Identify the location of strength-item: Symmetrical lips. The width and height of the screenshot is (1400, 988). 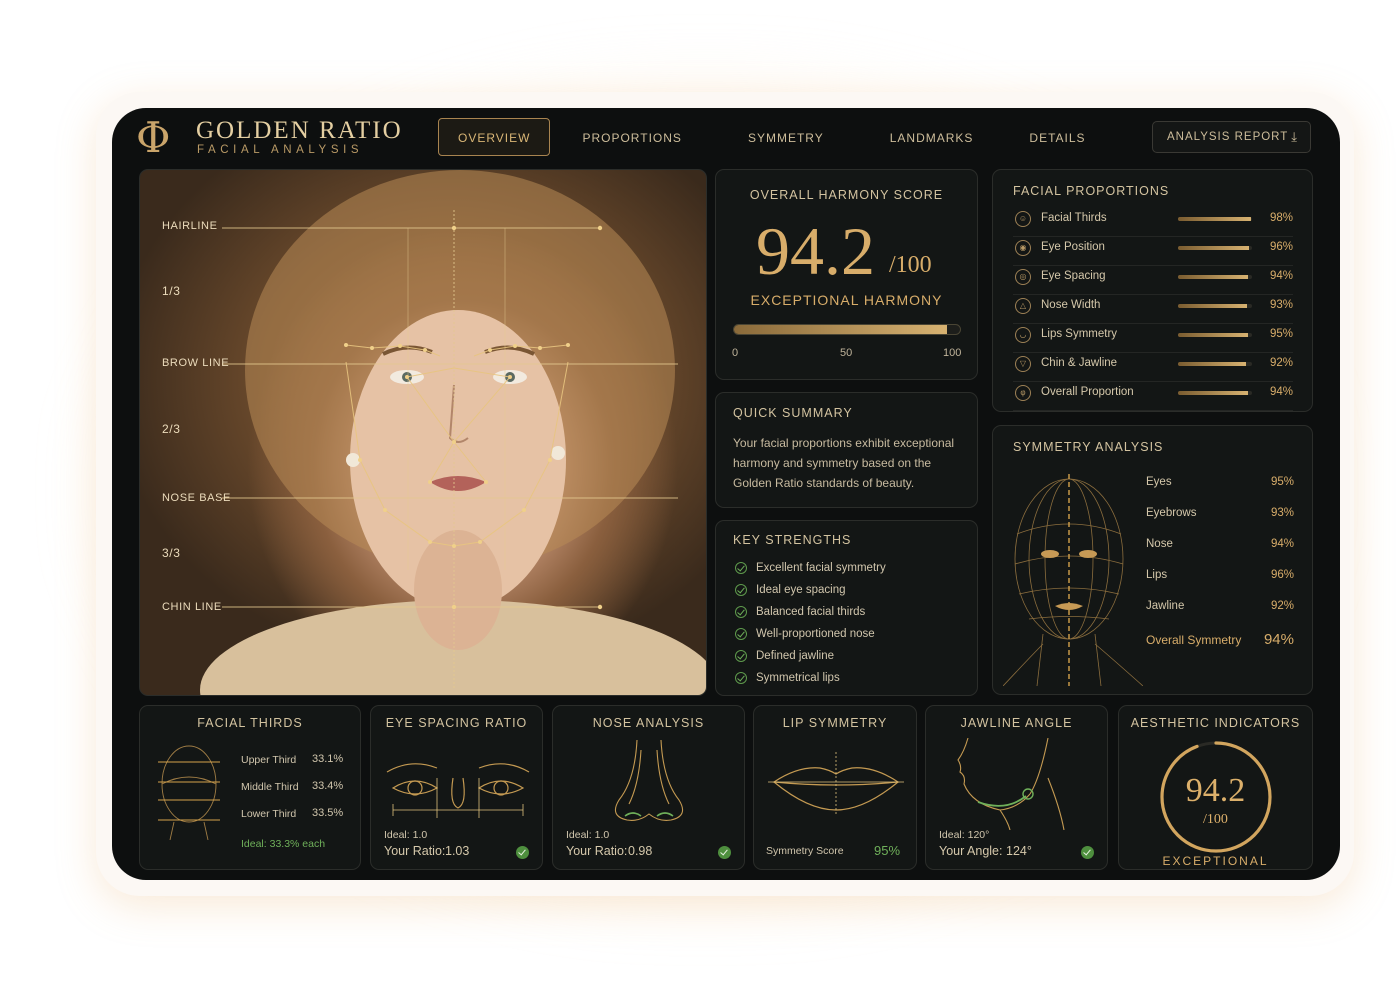
(787, 678).